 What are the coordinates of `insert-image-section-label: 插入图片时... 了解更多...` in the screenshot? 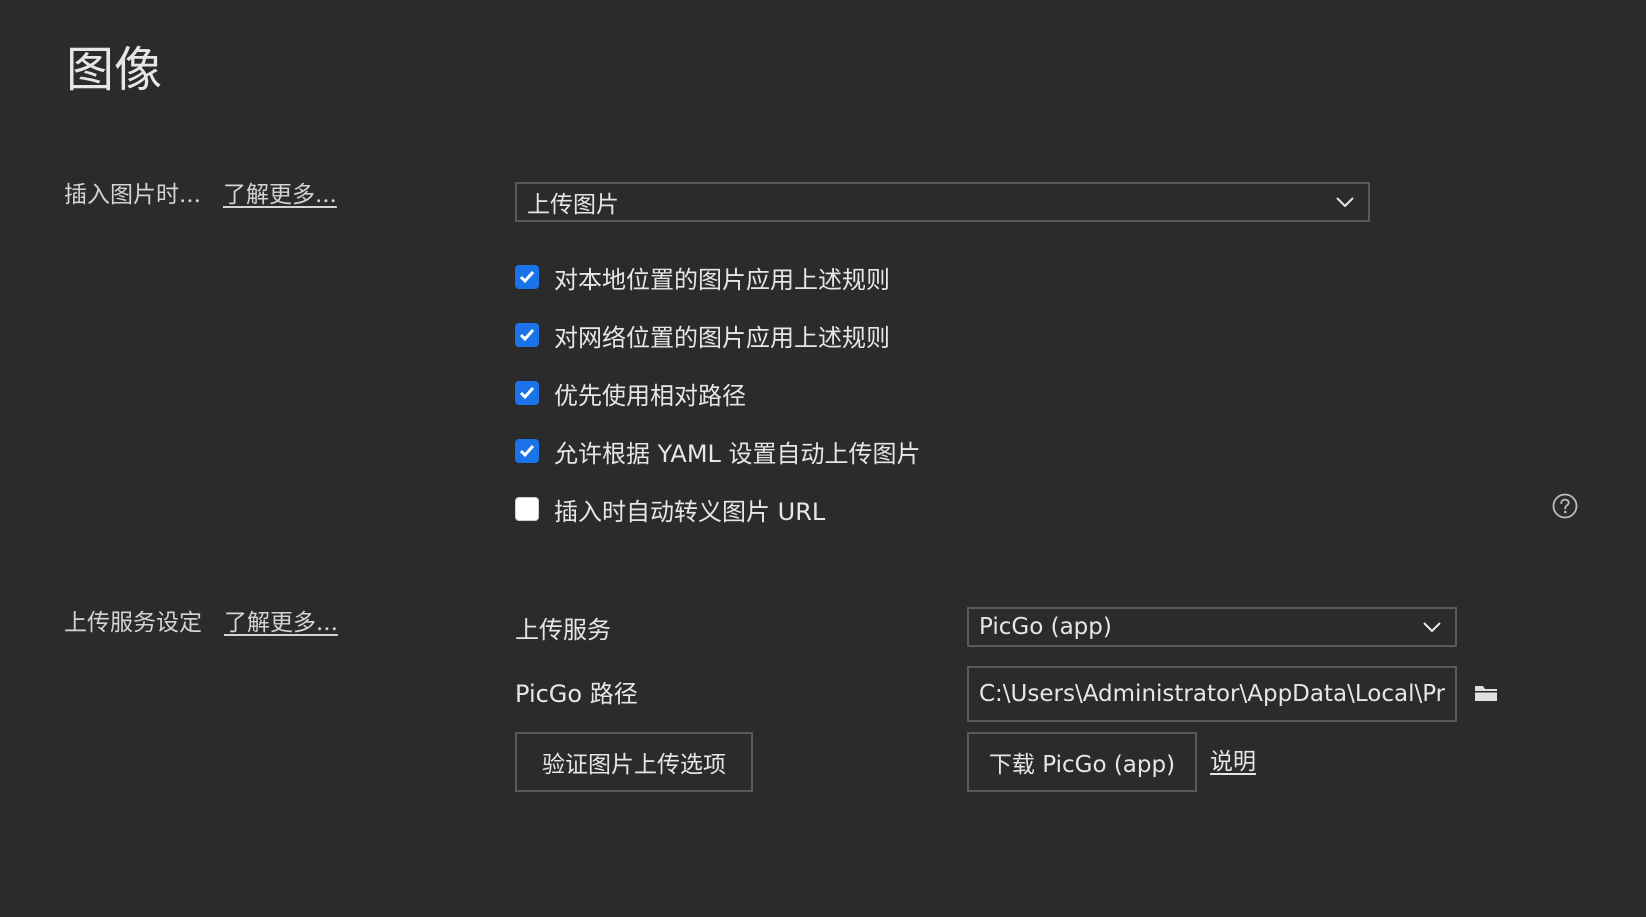 It's located at (200, 195).